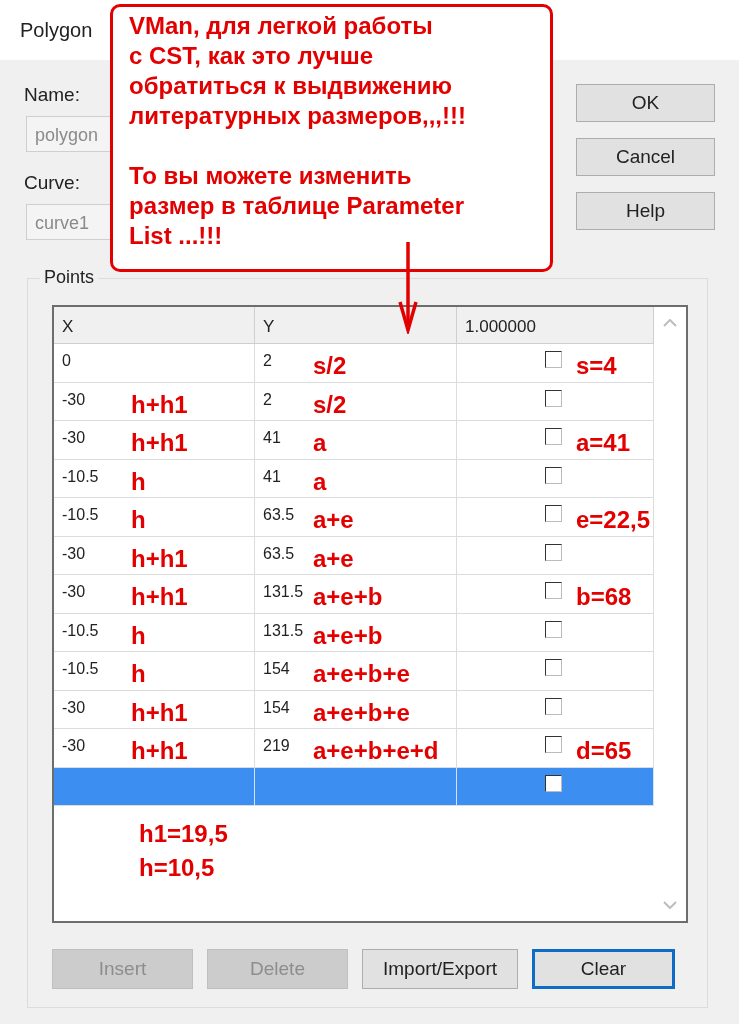 The image size is (739, 1024). What do you see at coordinates (356, 325) in the screenshot?
I see `column-header: Y` at bounding box center [356, 325].